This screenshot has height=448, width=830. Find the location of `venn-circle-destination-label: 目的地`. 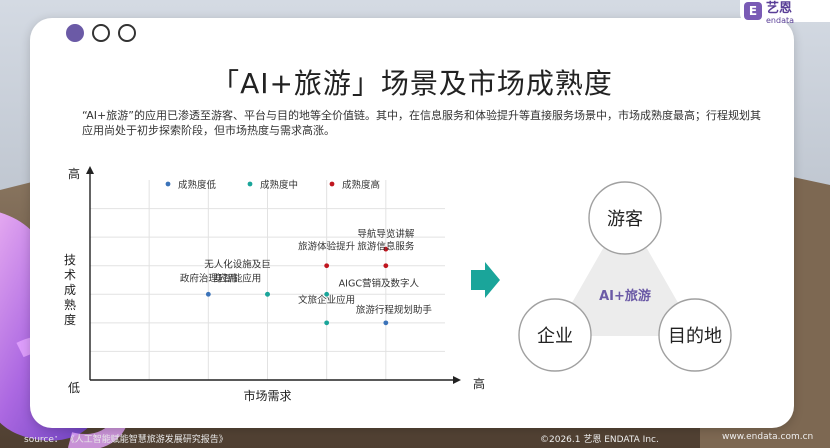

venn-circle-destination-label: 目的地 is located at coordinates (695, 336).